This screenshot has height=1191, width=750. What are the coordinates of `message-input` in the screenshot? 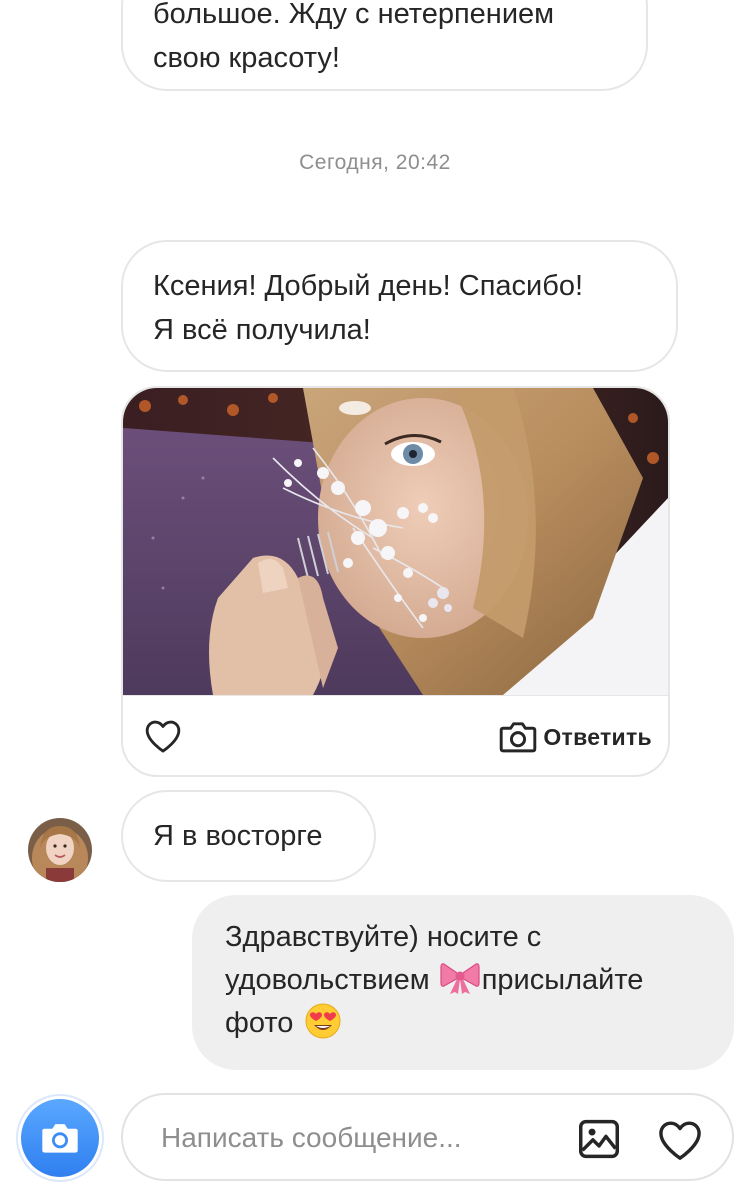 It's located at (361, 1138).